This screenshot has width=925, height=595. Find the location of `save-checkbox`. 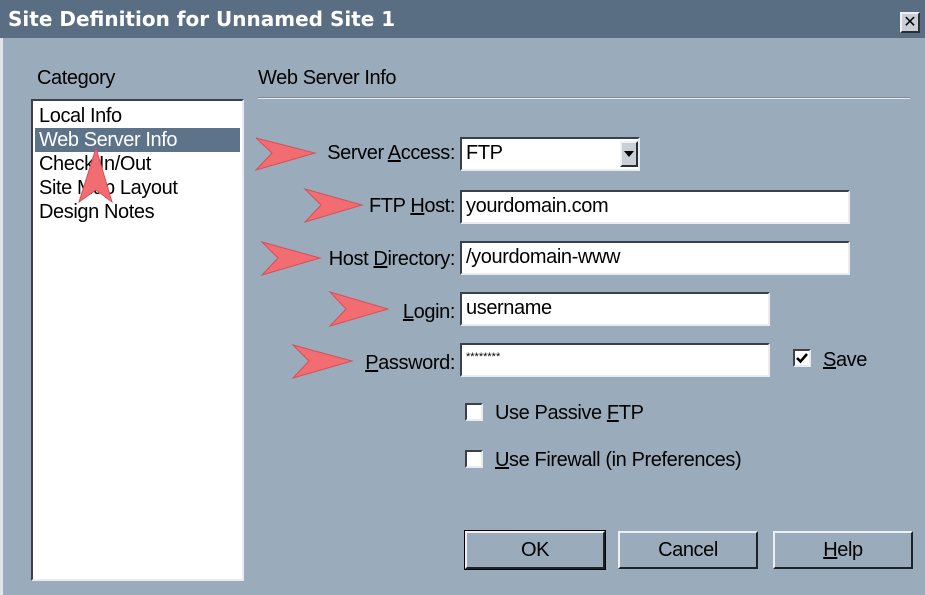

save-checkbox is located at coordinates (802, 358).